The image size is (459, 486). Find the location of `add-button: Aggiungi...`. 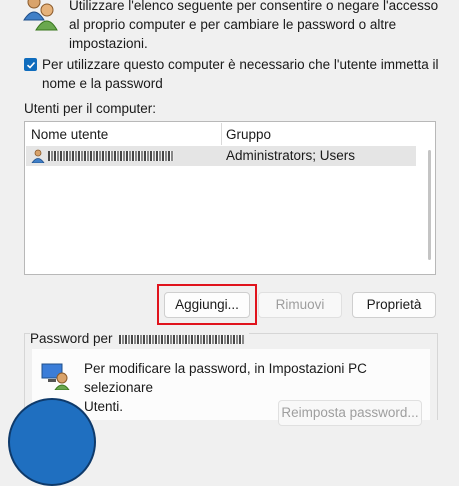

add-button: Aggiungi... is located at coordinates (207, 305).